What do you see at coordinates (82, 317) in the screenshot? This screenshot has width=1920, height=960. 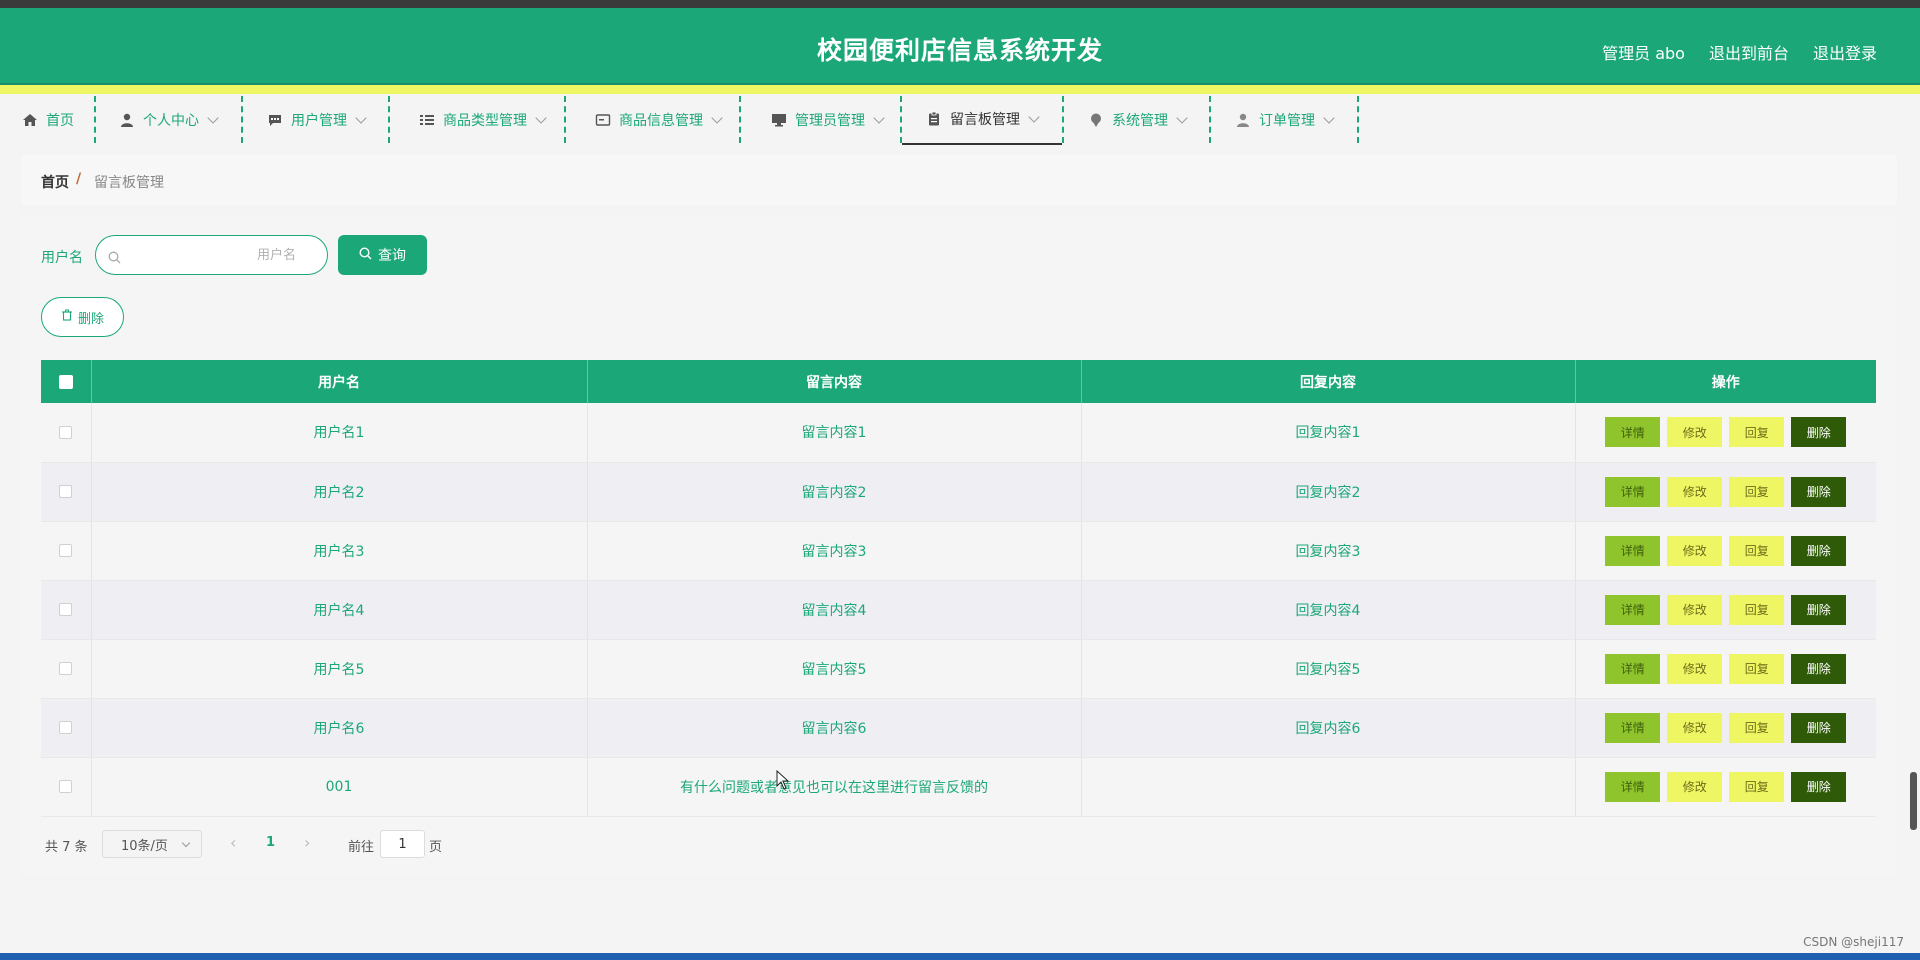 I see `batch-delete-button: 删除` at bounding box center [82, 317].